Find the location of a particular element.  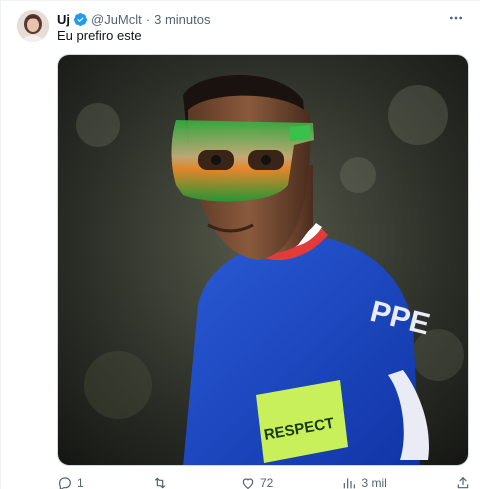

retweet-button is located at coordinates (162, 482).